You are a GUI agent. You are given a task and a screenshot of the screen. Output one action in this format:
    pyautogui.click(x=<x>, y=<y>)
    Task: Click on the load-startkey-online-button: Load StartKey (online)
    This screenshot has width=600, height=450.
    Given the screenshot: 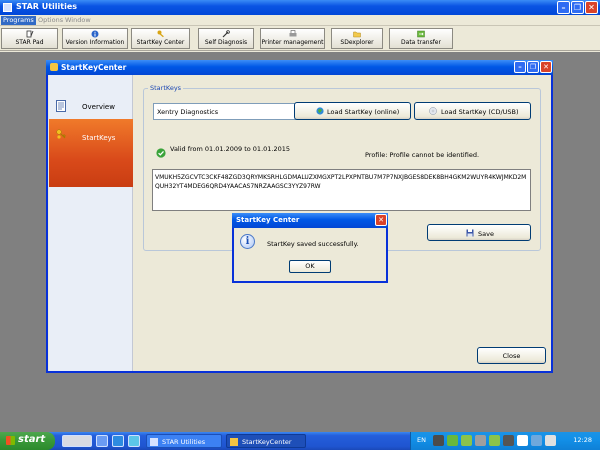 What is the action you would take?
    pyautogui.click(x=352, y=111)
    